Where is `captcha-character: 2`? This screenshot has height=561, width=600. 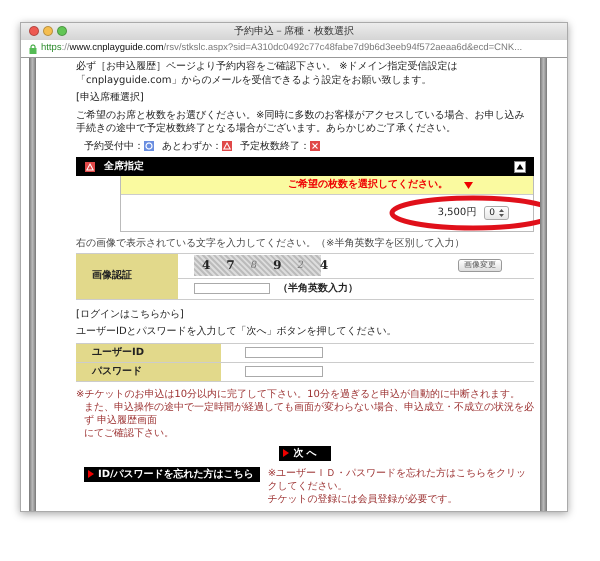 captcha-character: 2 is located at coordinates (300, 265).